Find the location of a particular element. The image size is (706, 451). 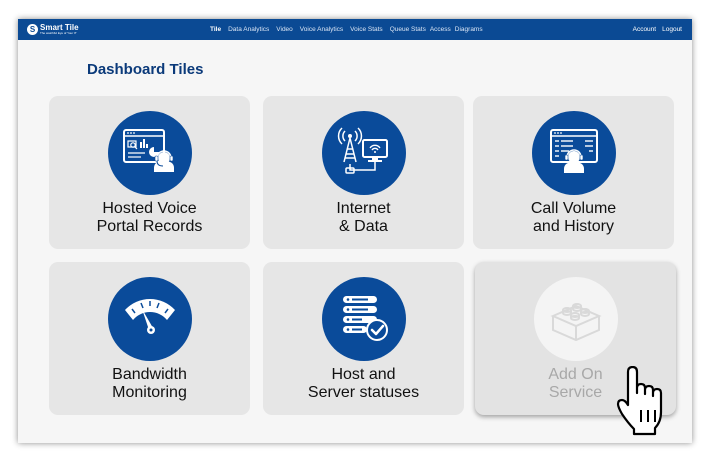

tile-internet-data: Internet & Data is located at coordinates (363, 172).